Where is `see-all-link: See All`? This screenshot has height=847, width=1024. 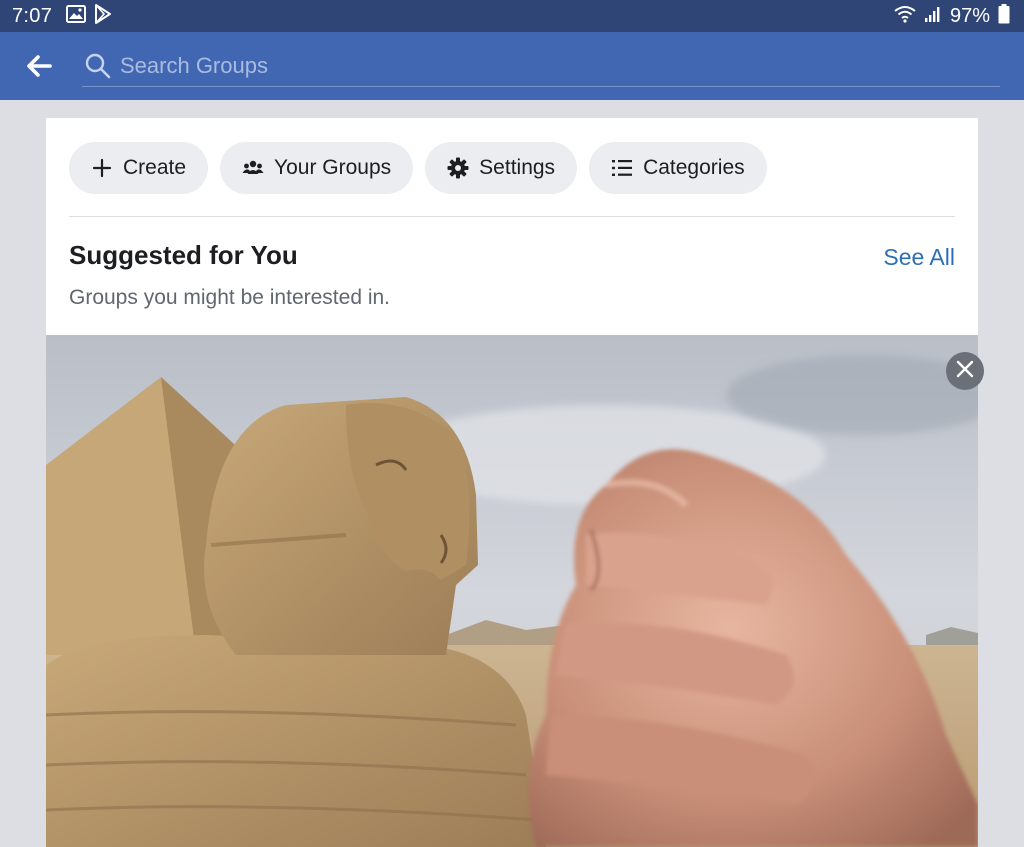 see-all-link: See All is located at coordinates (919, 257).